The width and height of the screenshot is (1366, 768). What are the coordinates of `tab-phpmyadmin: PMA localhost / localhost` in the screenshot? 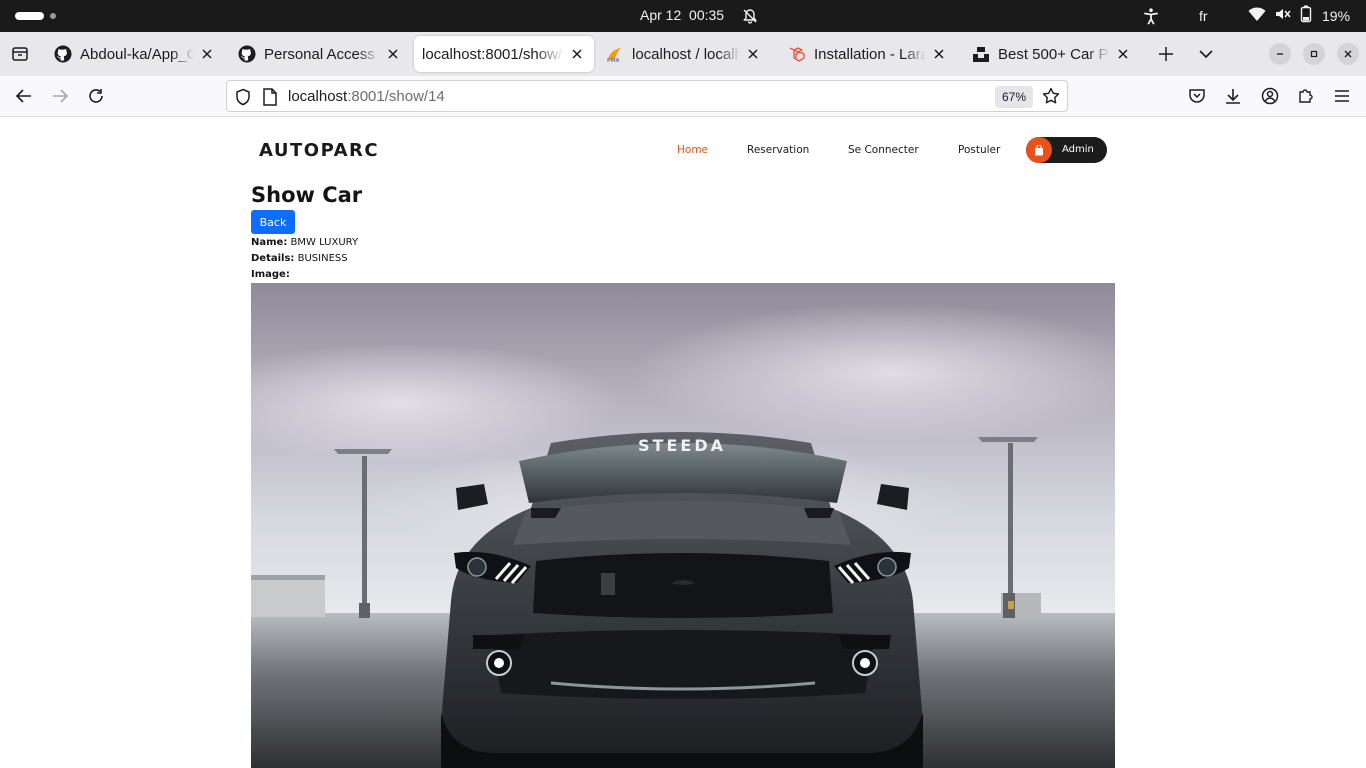 It's located at (684, 54).